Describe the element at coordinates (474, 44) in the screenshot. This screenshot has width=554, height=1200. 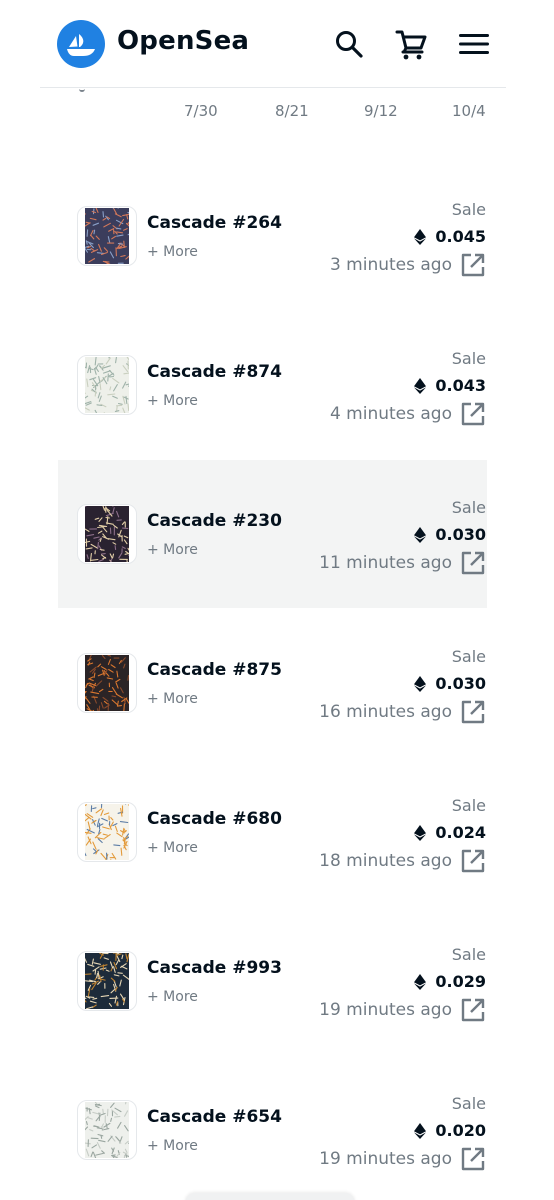
I see `hamburger-menu-icon` at that location.